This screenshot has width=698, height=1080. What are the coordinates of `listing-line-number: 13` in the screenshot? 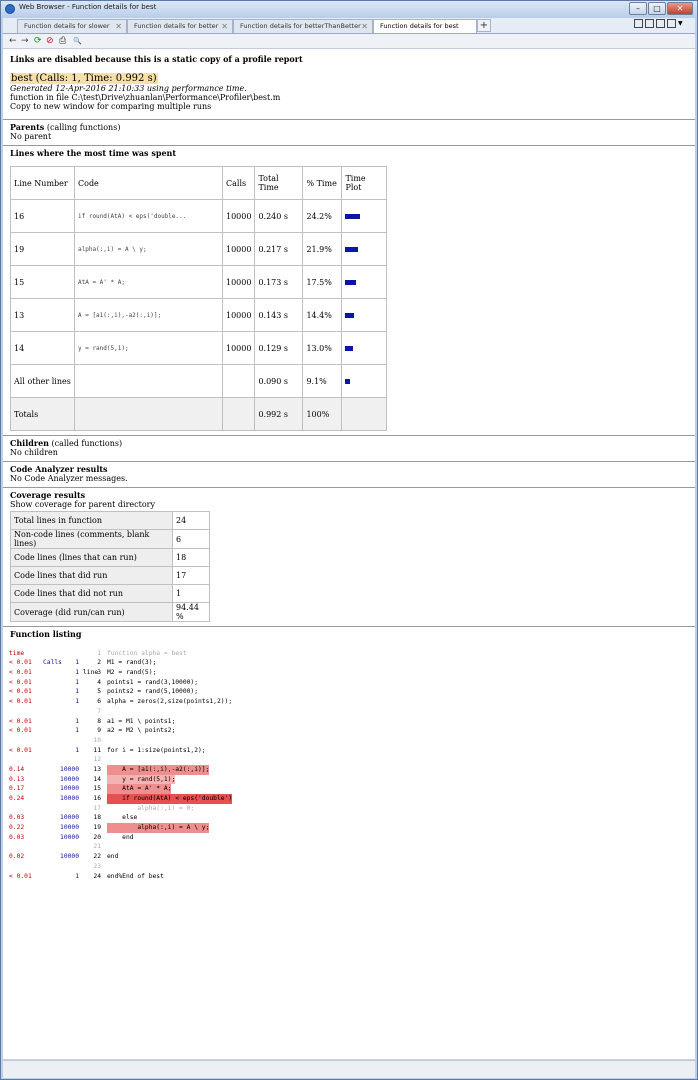 It's located at (90, 770).